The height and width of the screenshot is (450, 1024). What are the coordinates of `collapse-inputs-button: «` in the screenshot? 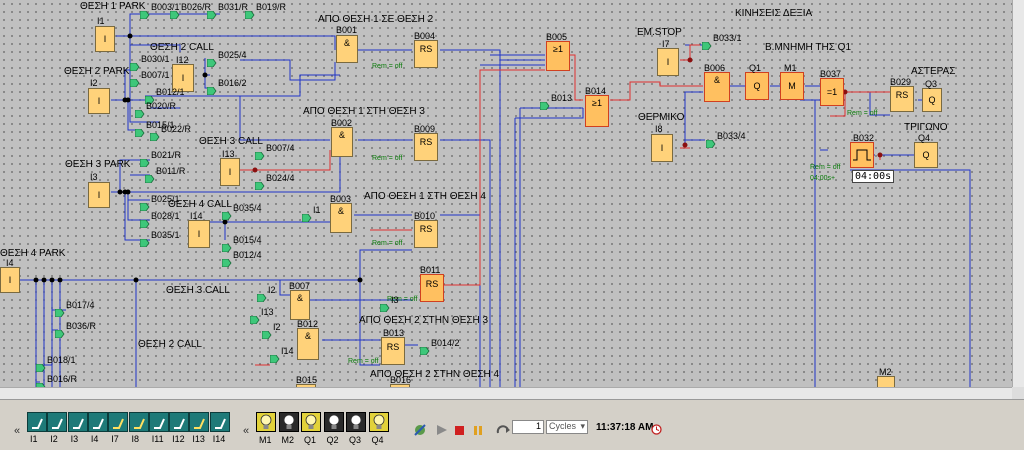 It's located at (17, 431).